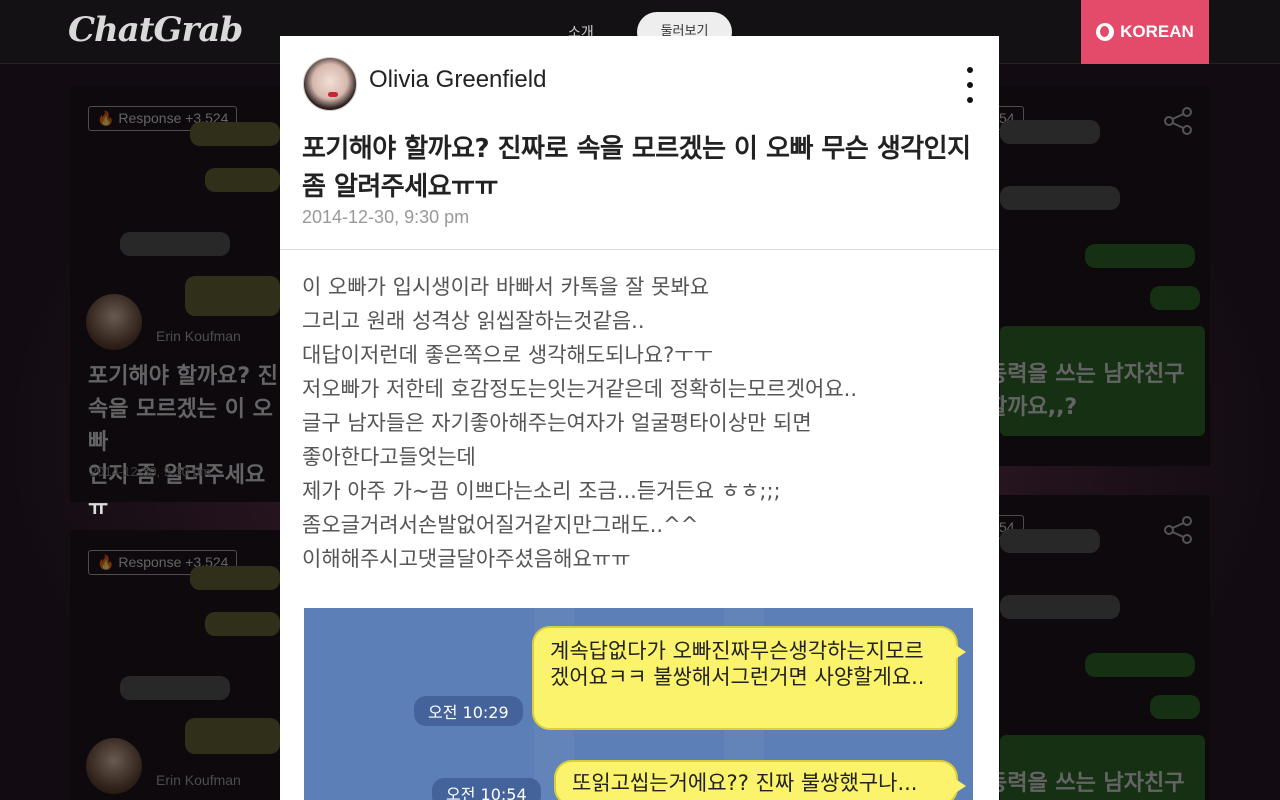  What do you see at coordinates (1098, 647) in the screenshot?
I see `background-card: 54 동력을 쓰는 남자친구` at bounding box center [1098, 647].